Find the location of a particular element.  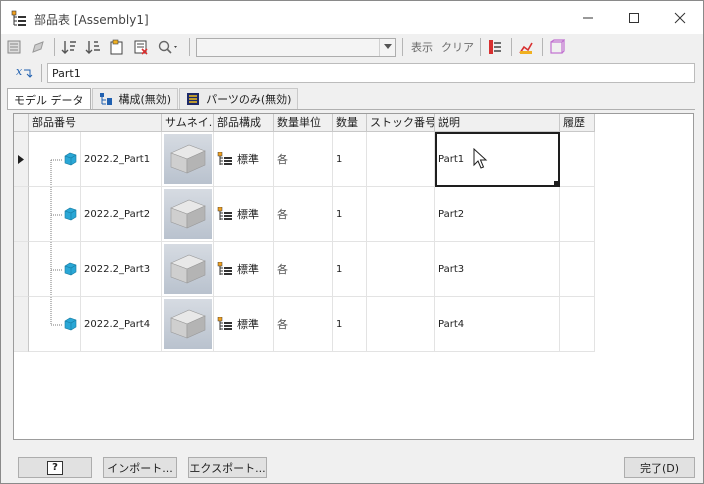

formula-button: x is located at coordinates (24, 73).